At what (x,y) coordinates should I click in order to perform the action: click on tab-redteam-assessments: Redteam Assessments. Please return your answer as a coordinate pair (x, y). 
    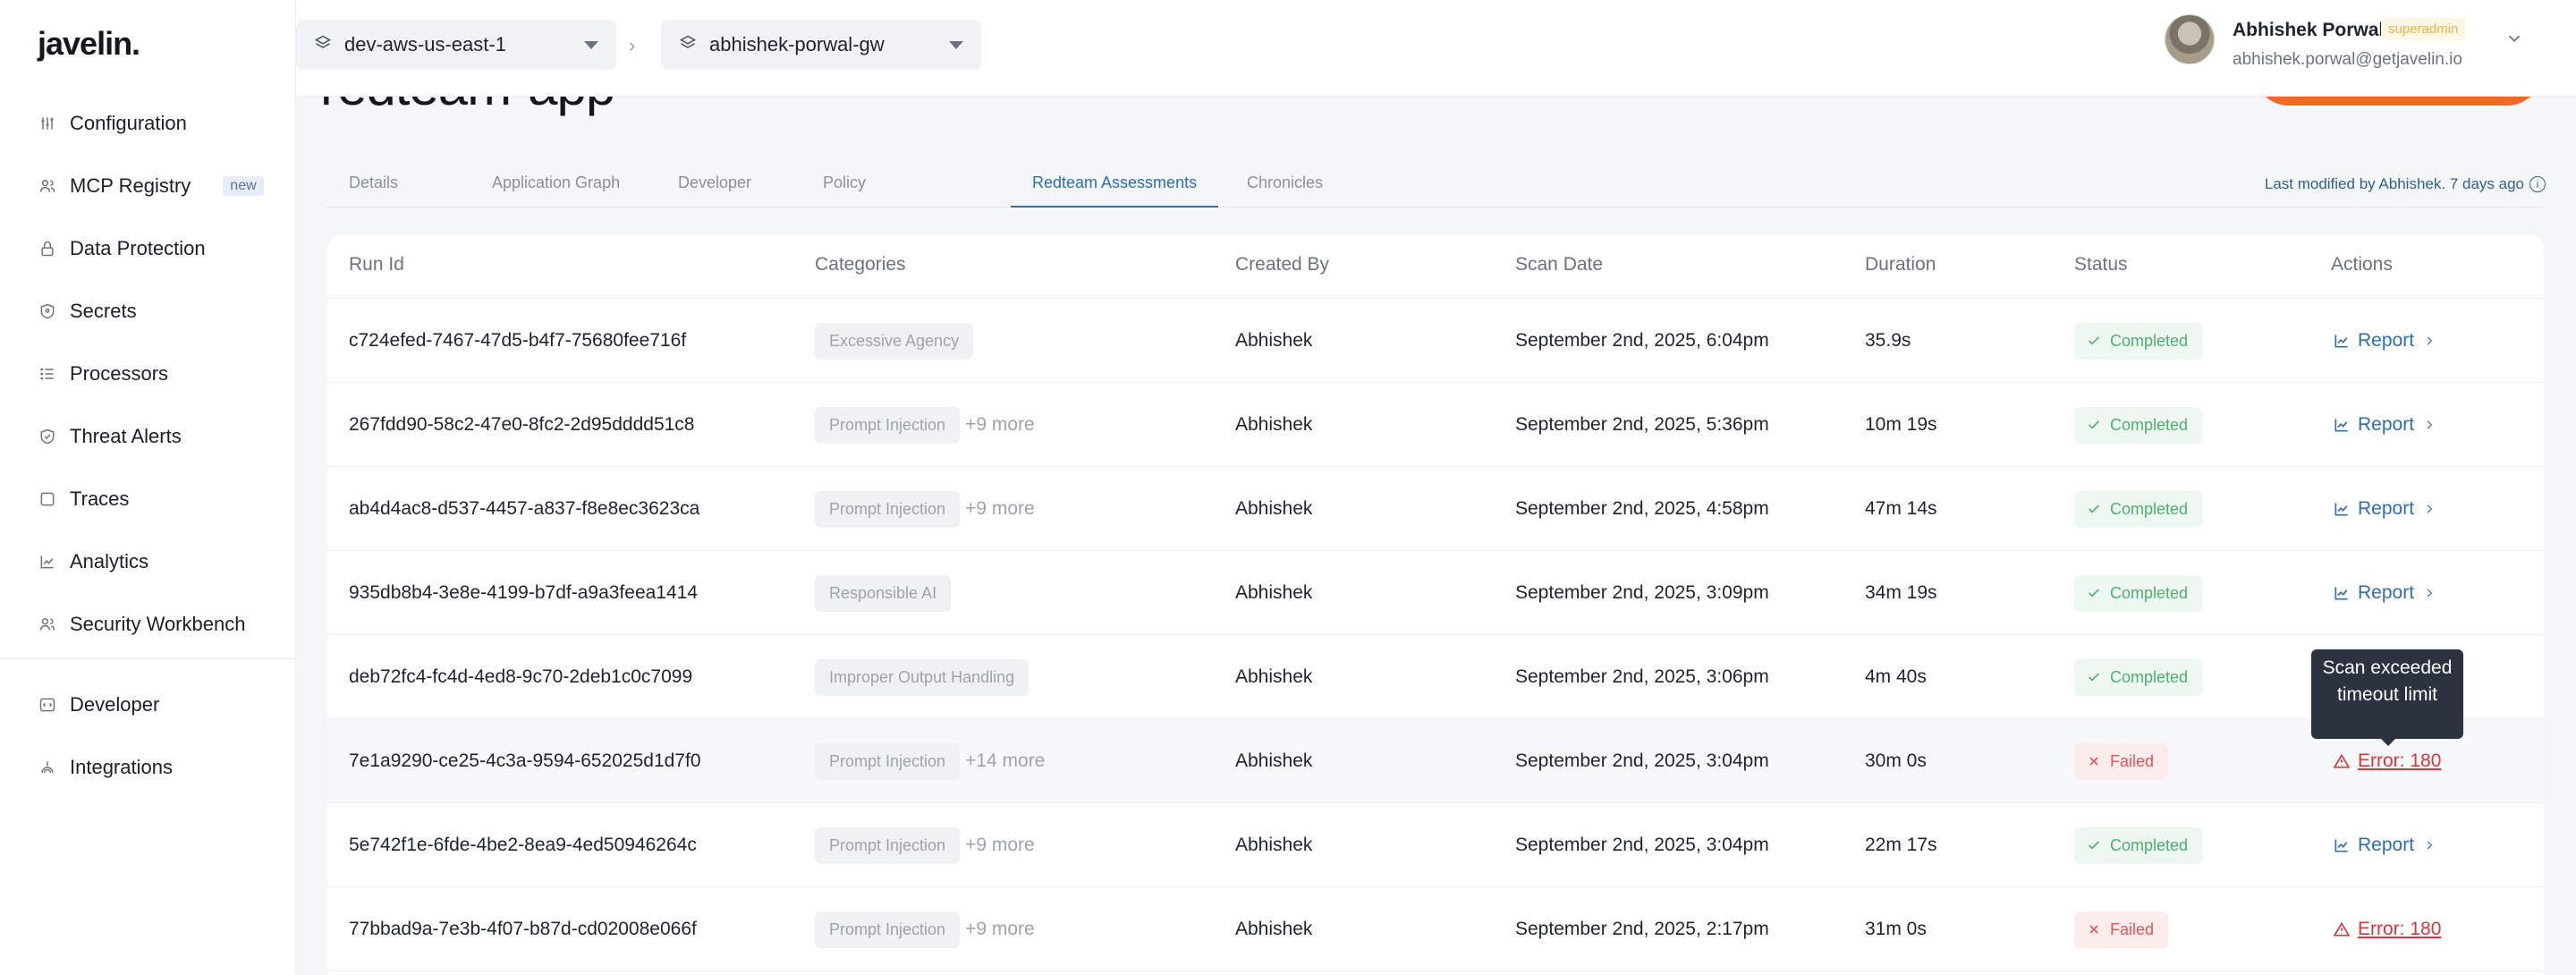
    Looking at the image, I should click on (1115, 187).